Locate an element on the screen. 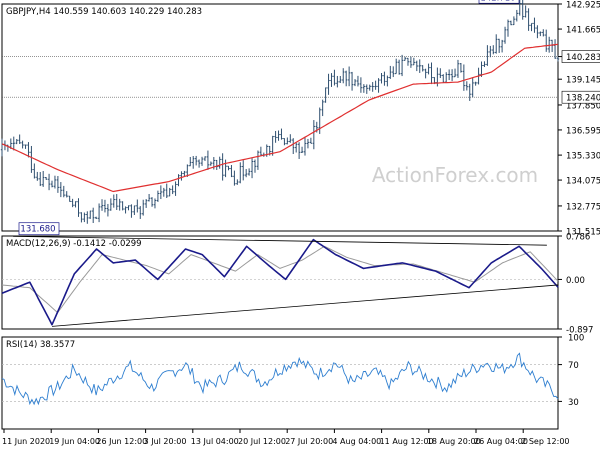 This screenshot has height=450, width=600. x-tick-label: 3 Jul 20:00 is located at coordinates (165, 441).